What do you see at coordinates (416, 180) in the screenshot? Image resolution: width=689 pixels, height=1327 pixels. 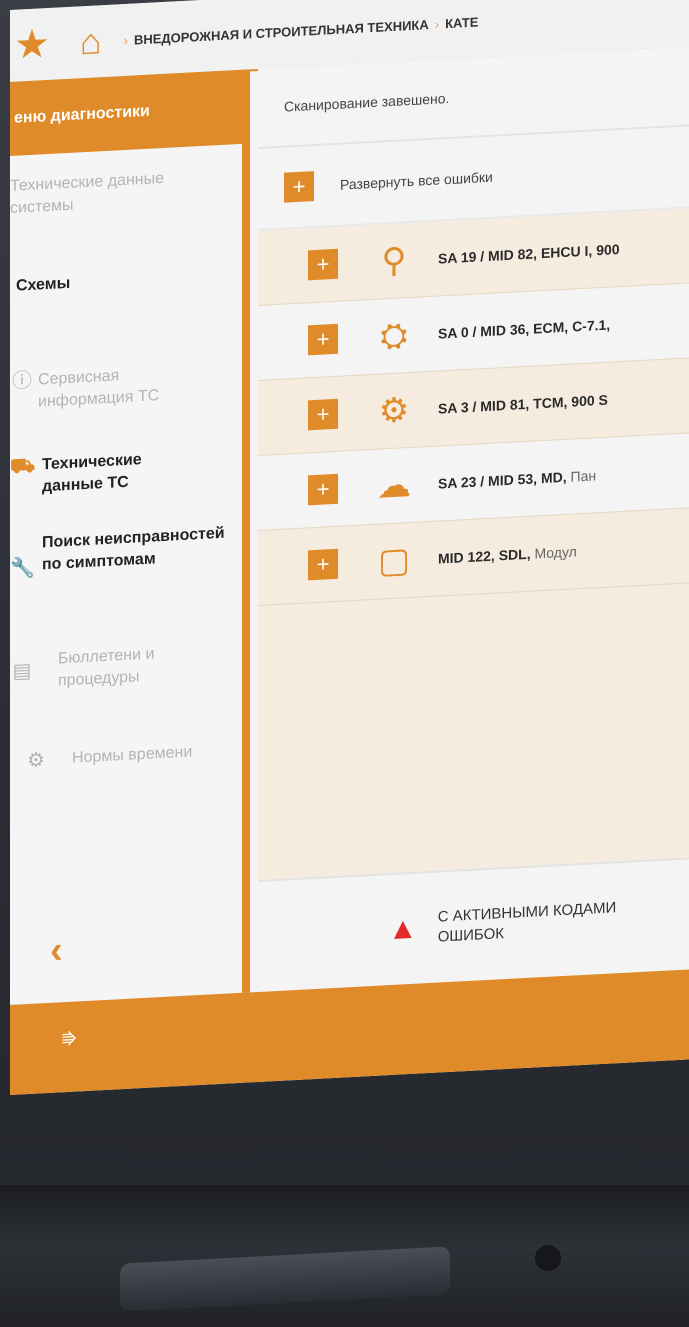 I see `expand-all-label: Развернуть все ошибки` at bounding box center [416, 180].